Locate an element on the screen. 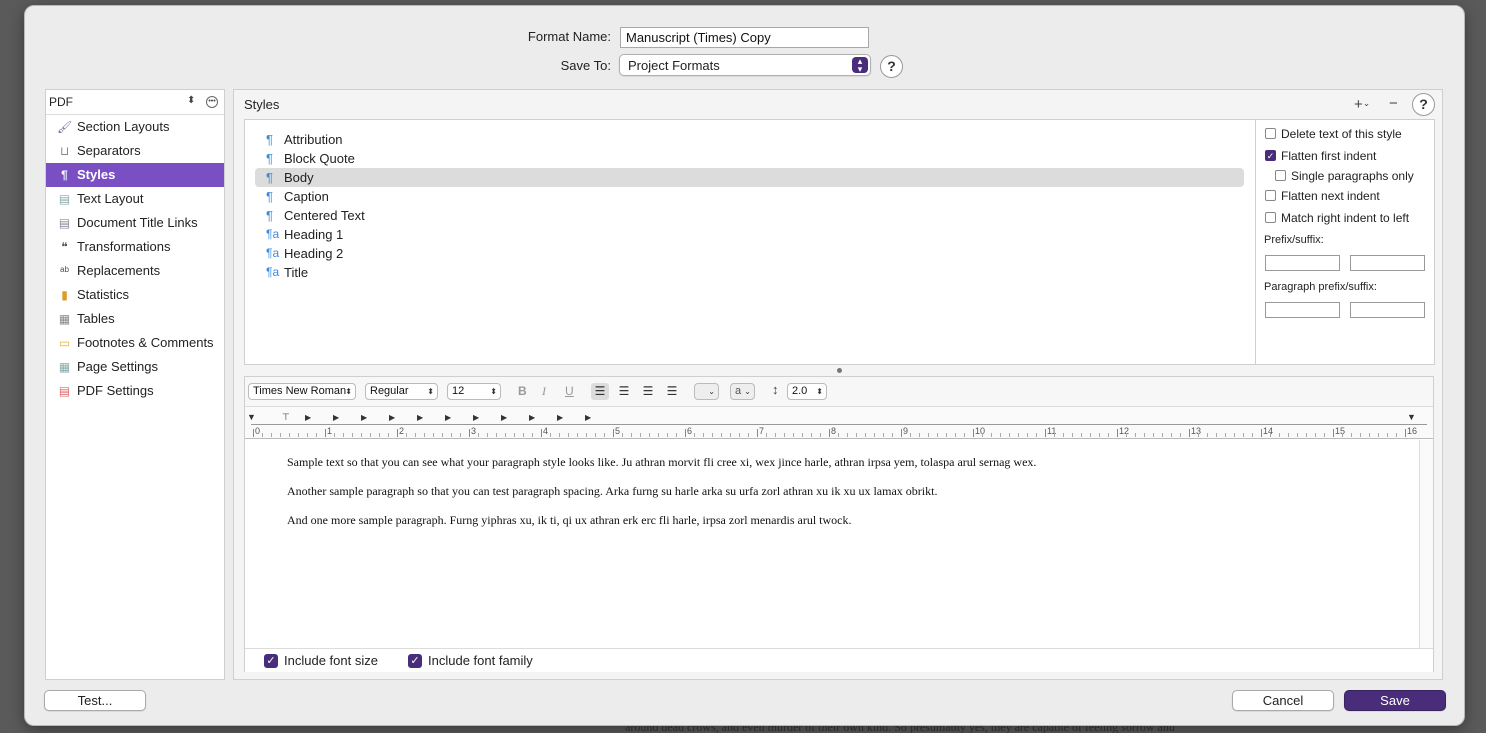  line-spacing-popup: 2.0 ⬍ is located at coordinates (807, 391).